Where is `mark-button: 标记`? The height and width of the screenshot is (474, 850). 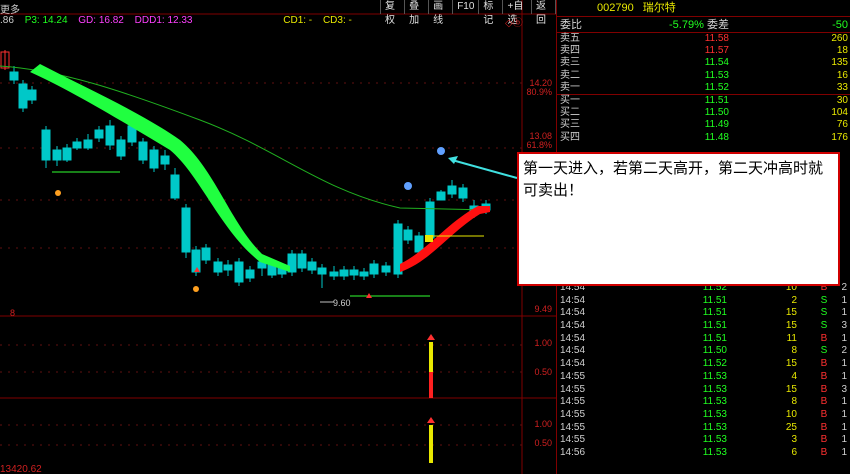
mark-button: 标记 is located at coordinates (490, 13).